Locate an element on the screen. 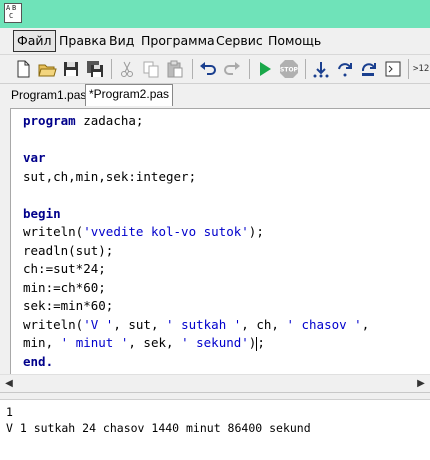 This screenshot has width=430, height=460. code-keyword: program is located at coordinates (49, 120).